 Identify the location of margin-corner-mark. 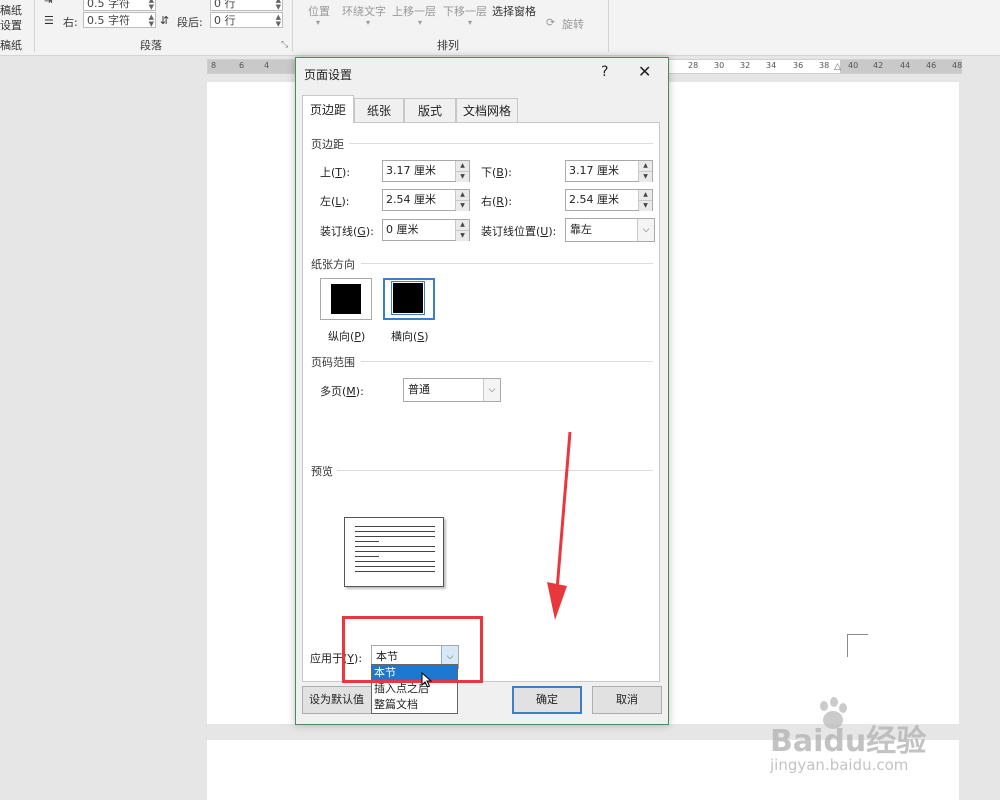
(857, 645).